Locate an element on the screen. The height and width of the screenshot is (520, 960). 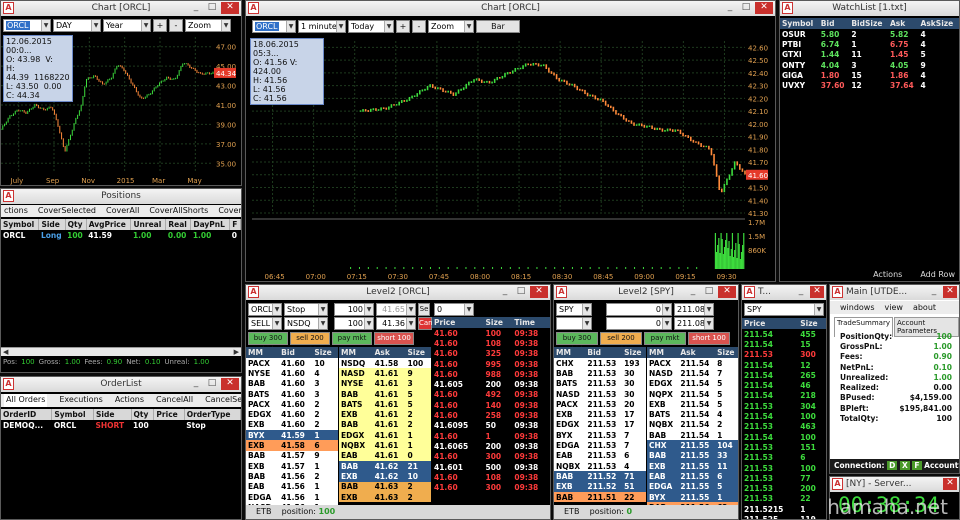
level2-row: EXB 211.53 17 is located at coordinates (600, 414).